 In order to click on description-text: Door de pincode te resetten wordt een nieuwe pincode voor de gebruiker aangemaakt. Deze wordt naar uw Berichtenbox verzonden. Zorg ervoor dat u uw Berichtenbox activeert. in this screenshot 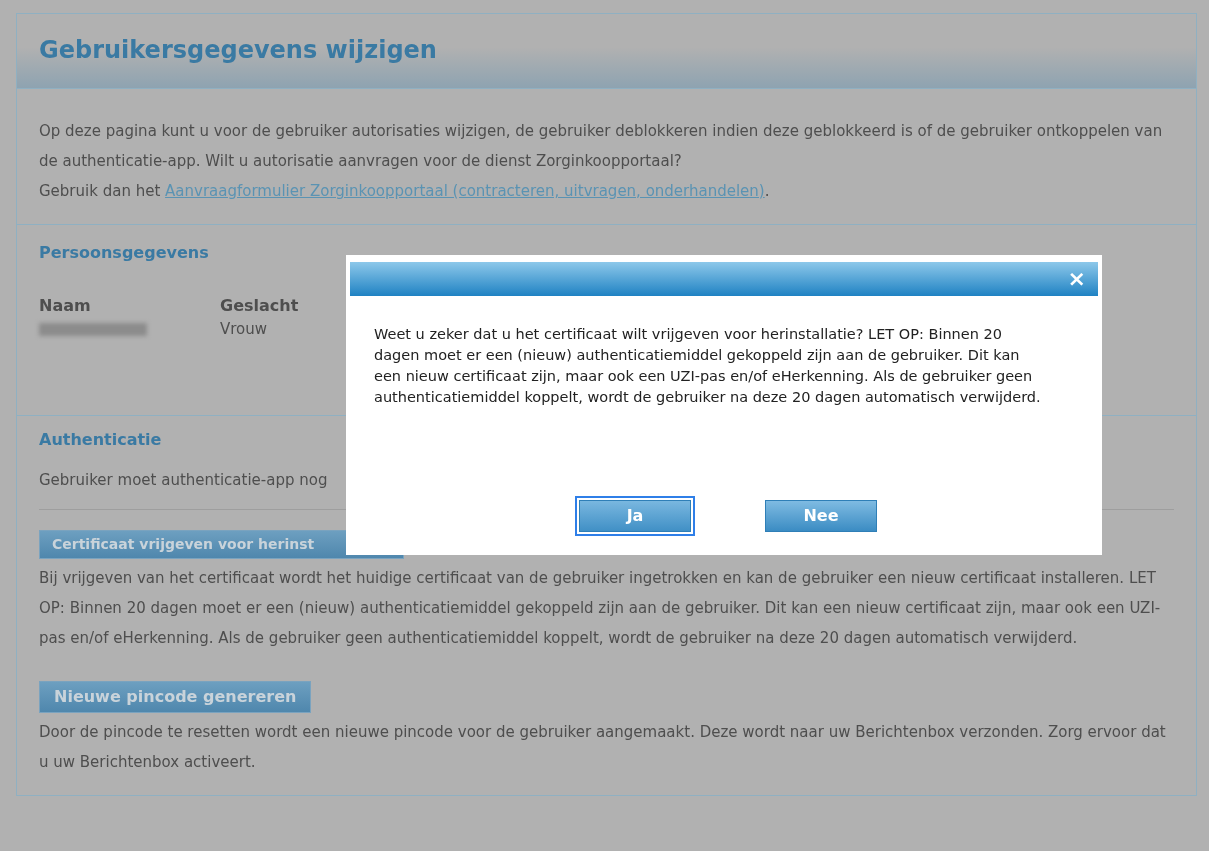, I will do `click(603, 748)`.